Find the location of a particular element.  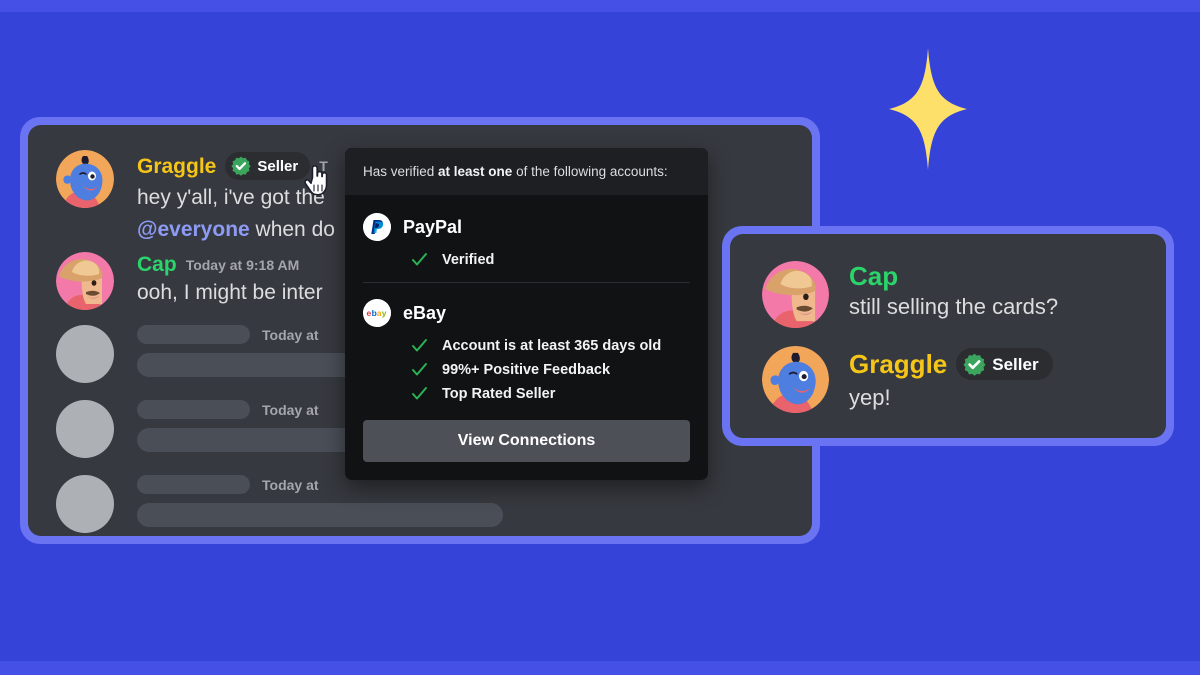

message-header: Graggle Seller is located at coordinates (951, 364).